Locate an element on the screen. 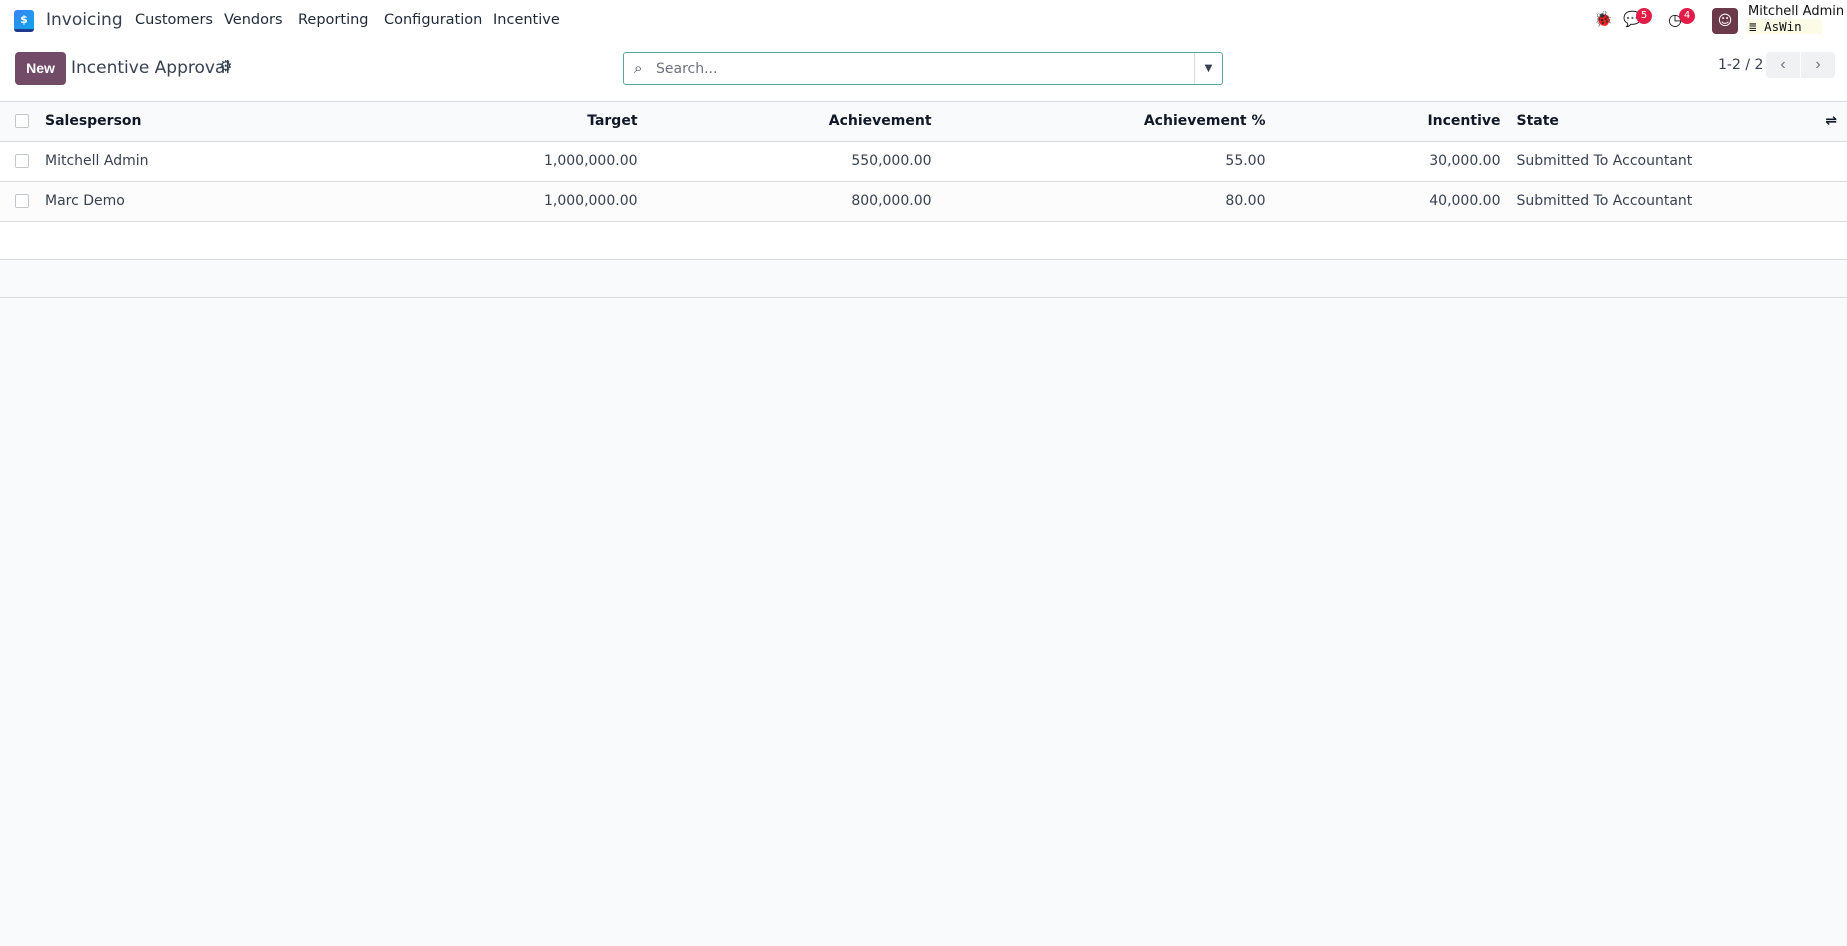 This screenshot has width=1847, height=946. menu-incentive: Incentive is located at coordinates (526, 20).